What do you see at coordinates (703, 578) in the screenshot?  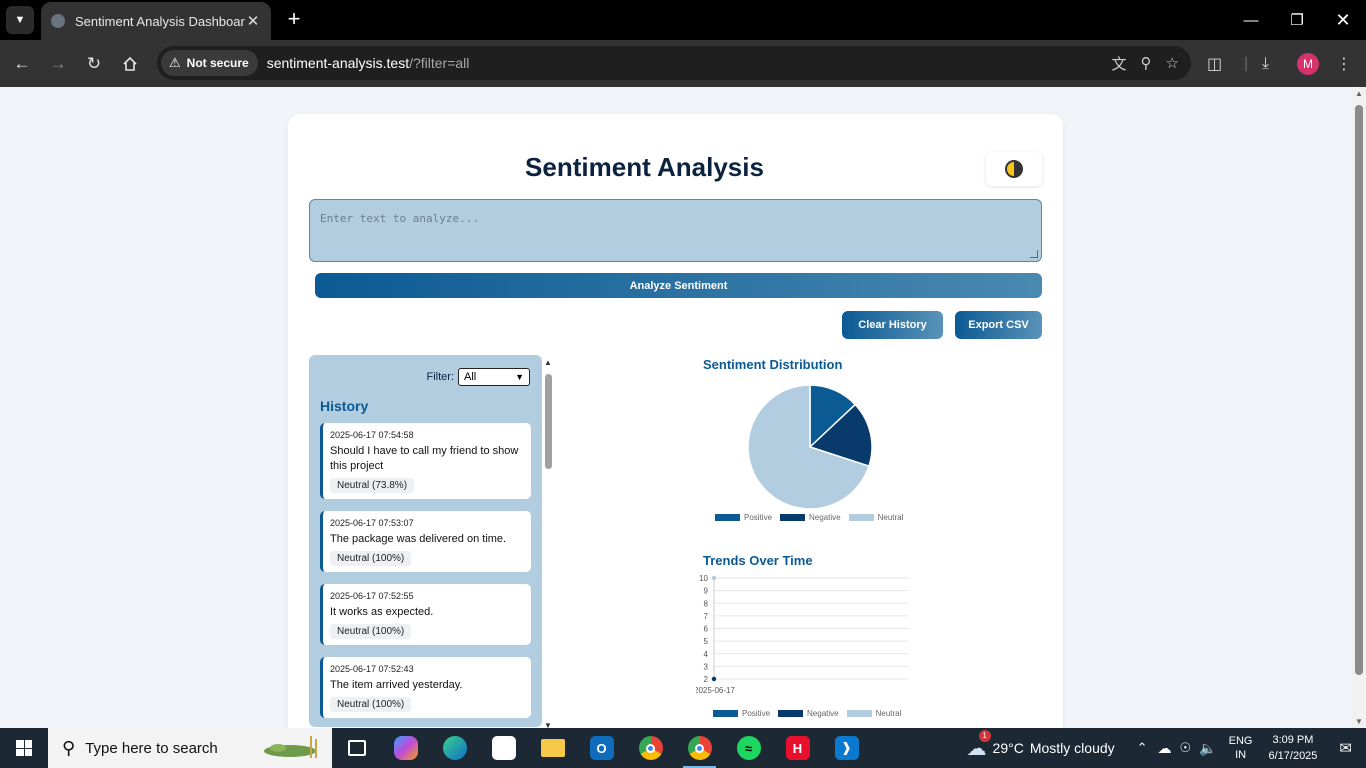 I see `y-tick-label: 10` at bounding box center [703, 578].